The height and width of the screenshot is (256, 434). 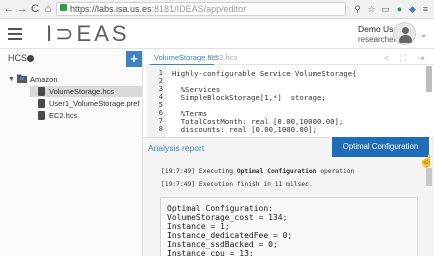 I want to click on pointer-cursor-icon: ☝, so click(x=426, y=161).